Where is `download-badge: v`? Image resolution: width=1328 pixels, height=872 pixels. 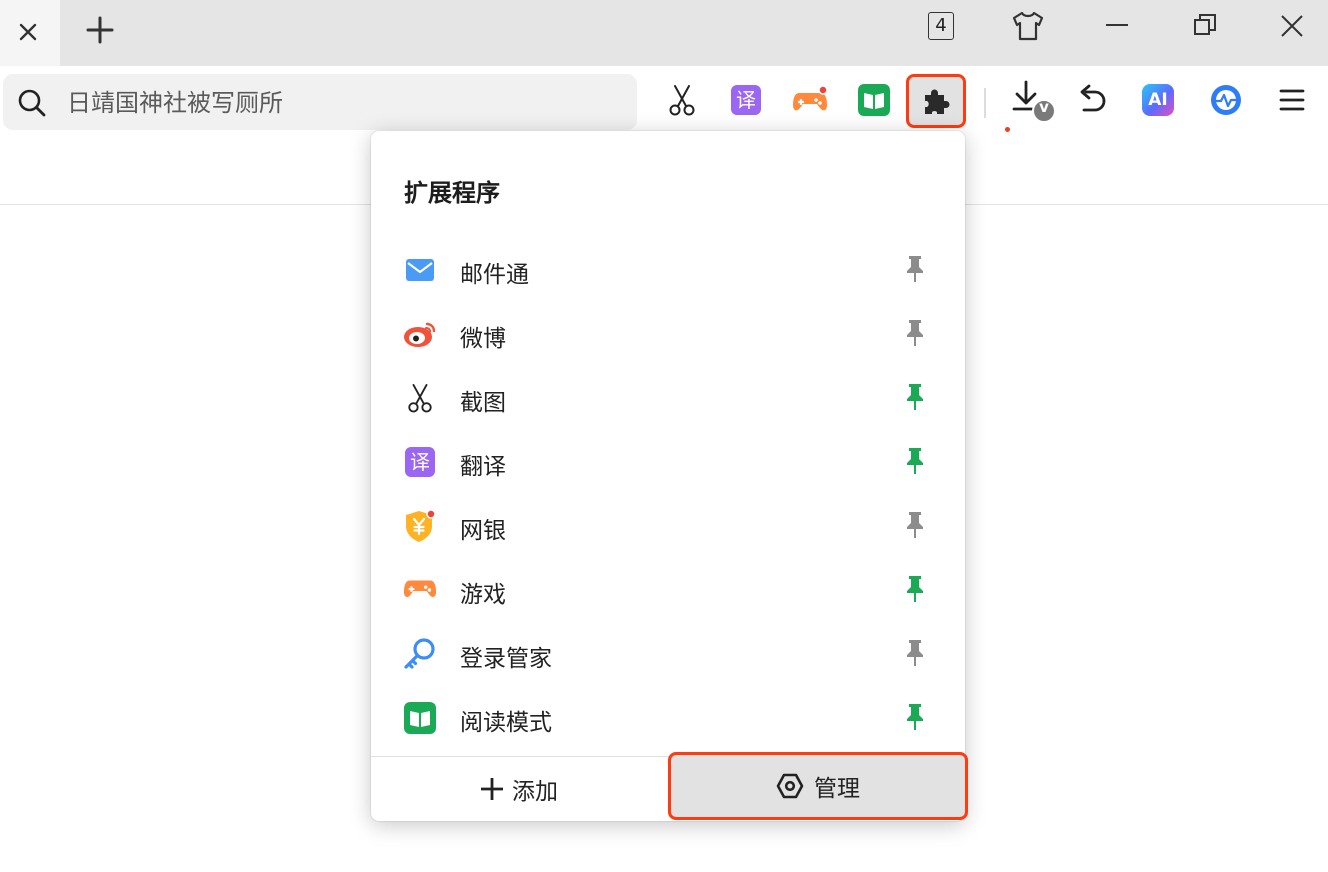
download-badge: v is located at coordinates (1044, 107).